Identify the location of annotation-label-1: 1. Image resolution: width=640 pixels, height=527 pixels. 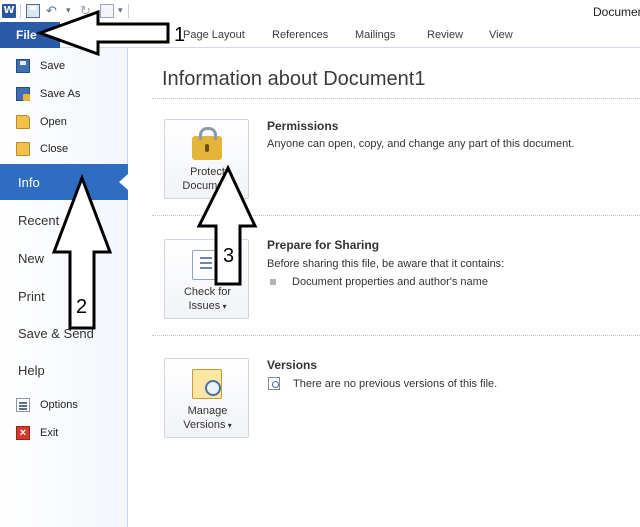
(180, 35).